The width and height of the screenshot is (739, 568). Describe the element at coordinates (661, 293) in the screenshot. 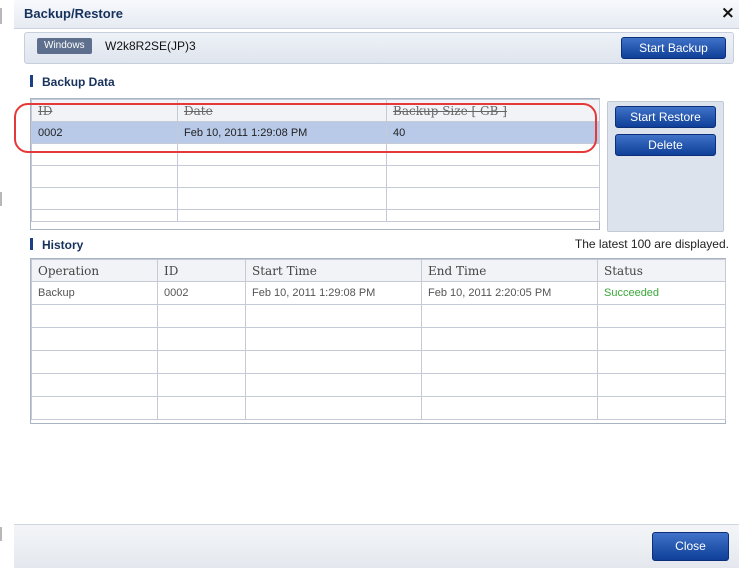

I see `cell-status: Succeeded` at that location.